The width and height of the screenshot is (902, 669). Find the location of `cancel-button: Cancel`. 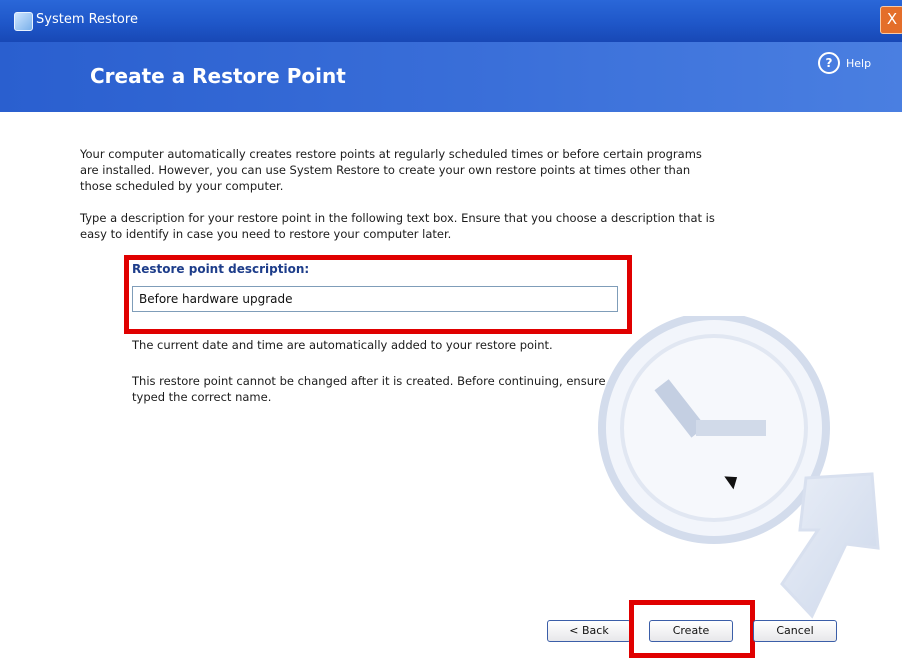

cancel-button: Cancel is located at coordinates (795, 631).